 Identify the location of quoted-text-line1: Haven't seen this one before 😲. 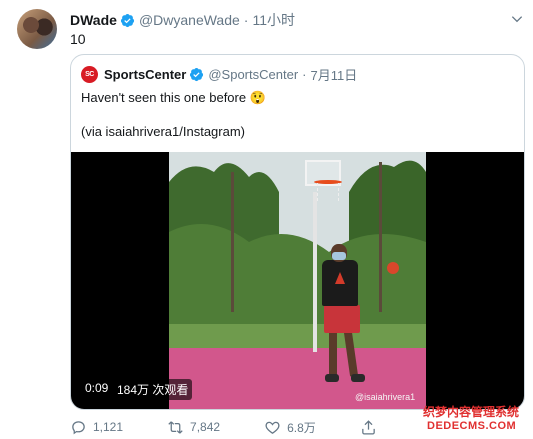
(173, 97).